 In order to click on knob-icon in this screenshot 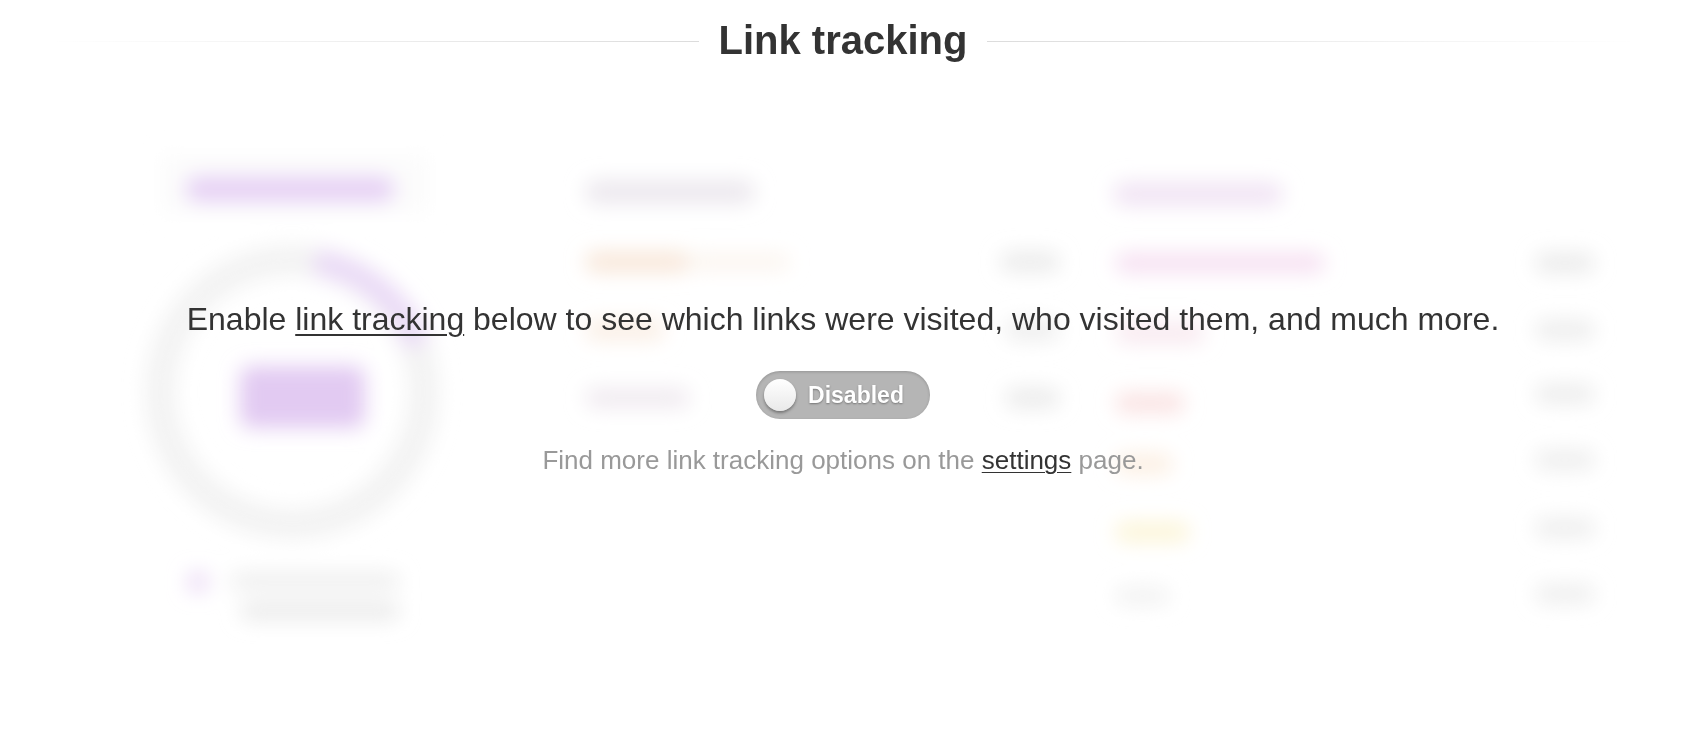, I will do `click(780, 395)`.